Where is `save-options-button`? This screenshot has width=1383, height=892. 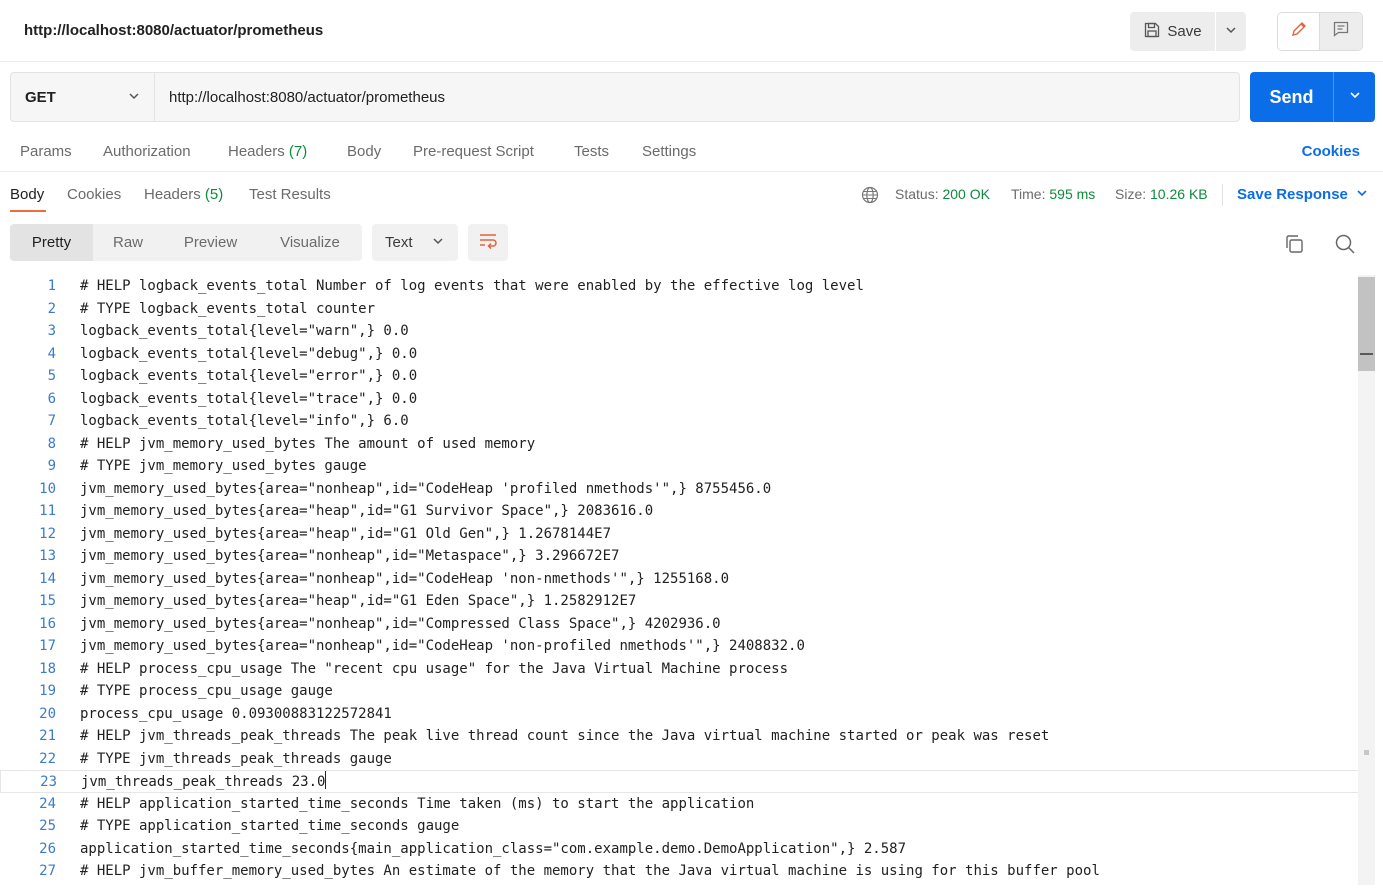
save-options-button is located at coordinates (1231, 31).